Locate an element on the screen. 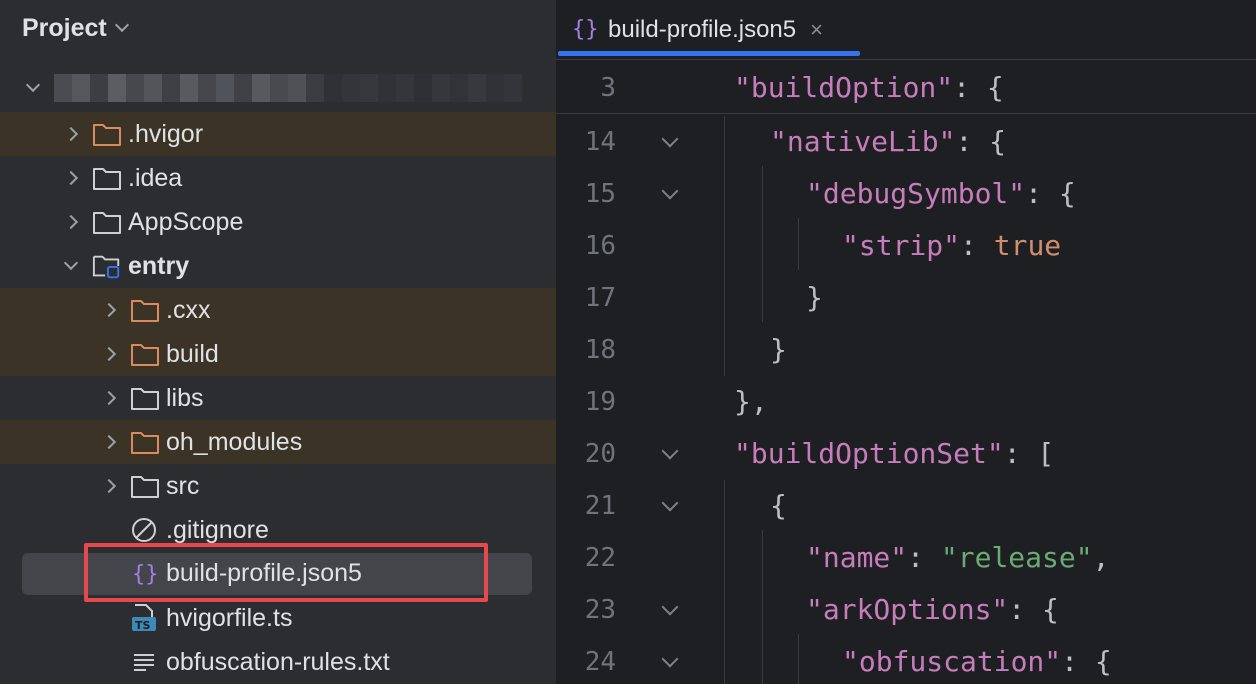 The image size is (1256, 684). active-tab-indicator is located at coordinates (709, 53).